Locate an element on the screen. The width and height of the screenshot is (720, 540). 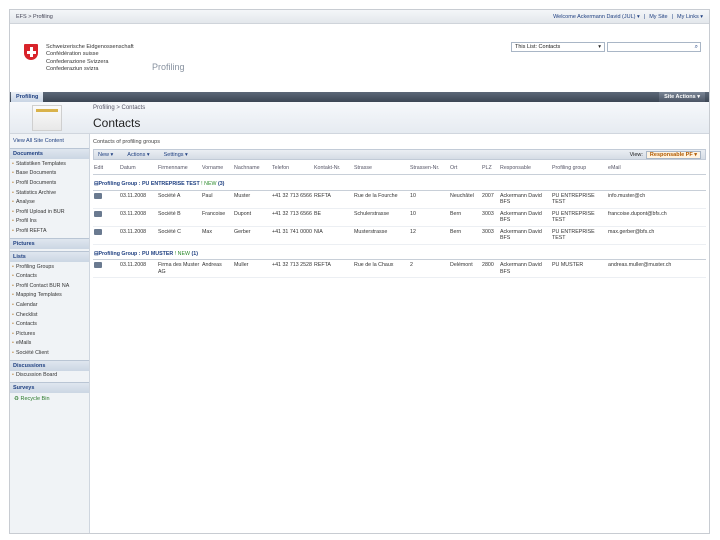
column-header: Ort is located at coordinates (465, 168).